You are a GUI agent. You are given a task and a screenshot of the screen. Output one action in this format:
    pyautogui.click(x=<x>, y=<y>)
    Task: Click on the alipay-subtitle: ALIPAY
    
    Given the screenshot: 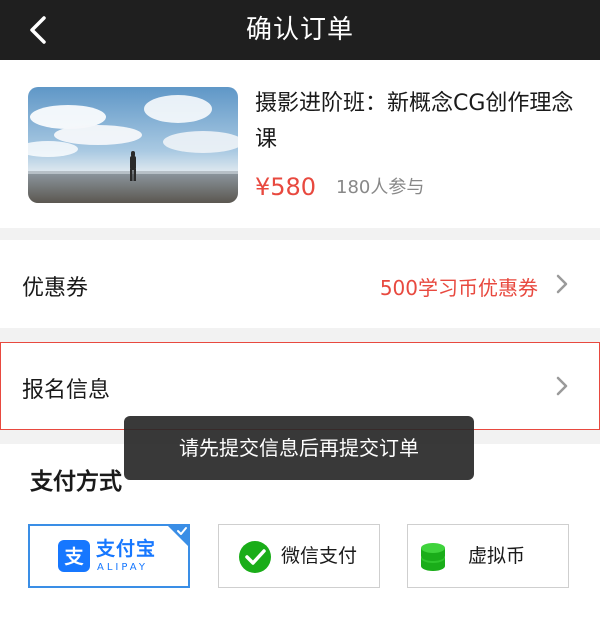 What is the action you would take?
    pyautogui.click(x=122, y=567)
    